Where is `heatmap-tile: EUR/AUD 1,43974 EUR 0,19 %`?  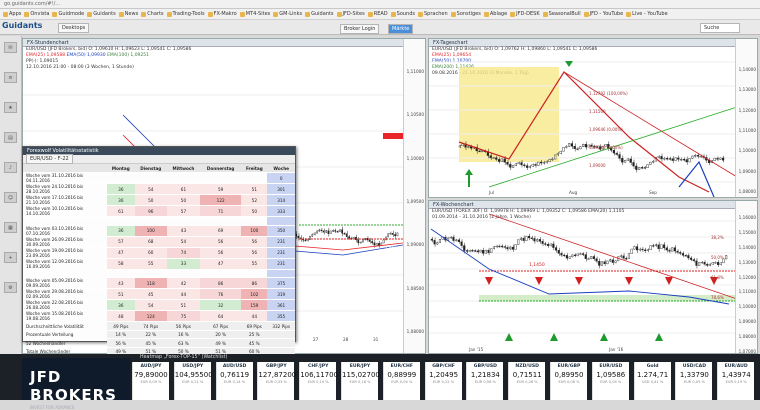
heatmap-tile: EUR/AUD 1,43974 EUR 0,19 % is located at coordinates (736, 381).